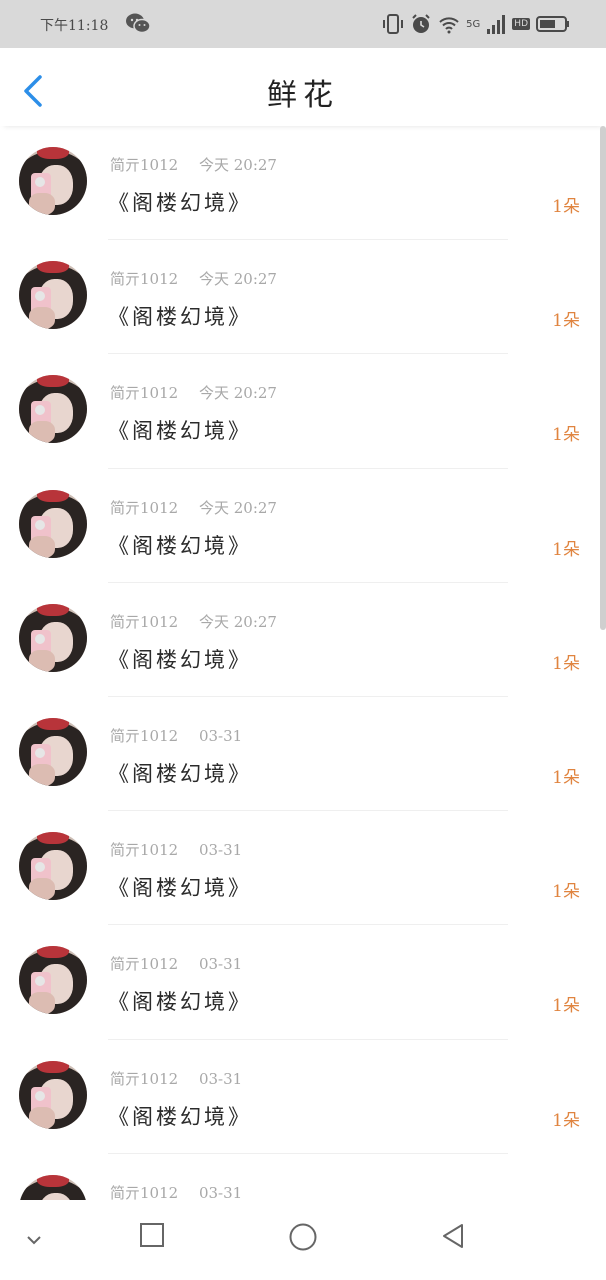 This screenshot has width=606, height=1280. What do you see at coordinates (299, 1177) in the screenshot?
I see `list-item: 简亓1012 03-31` at bounding box center [299, 1177].